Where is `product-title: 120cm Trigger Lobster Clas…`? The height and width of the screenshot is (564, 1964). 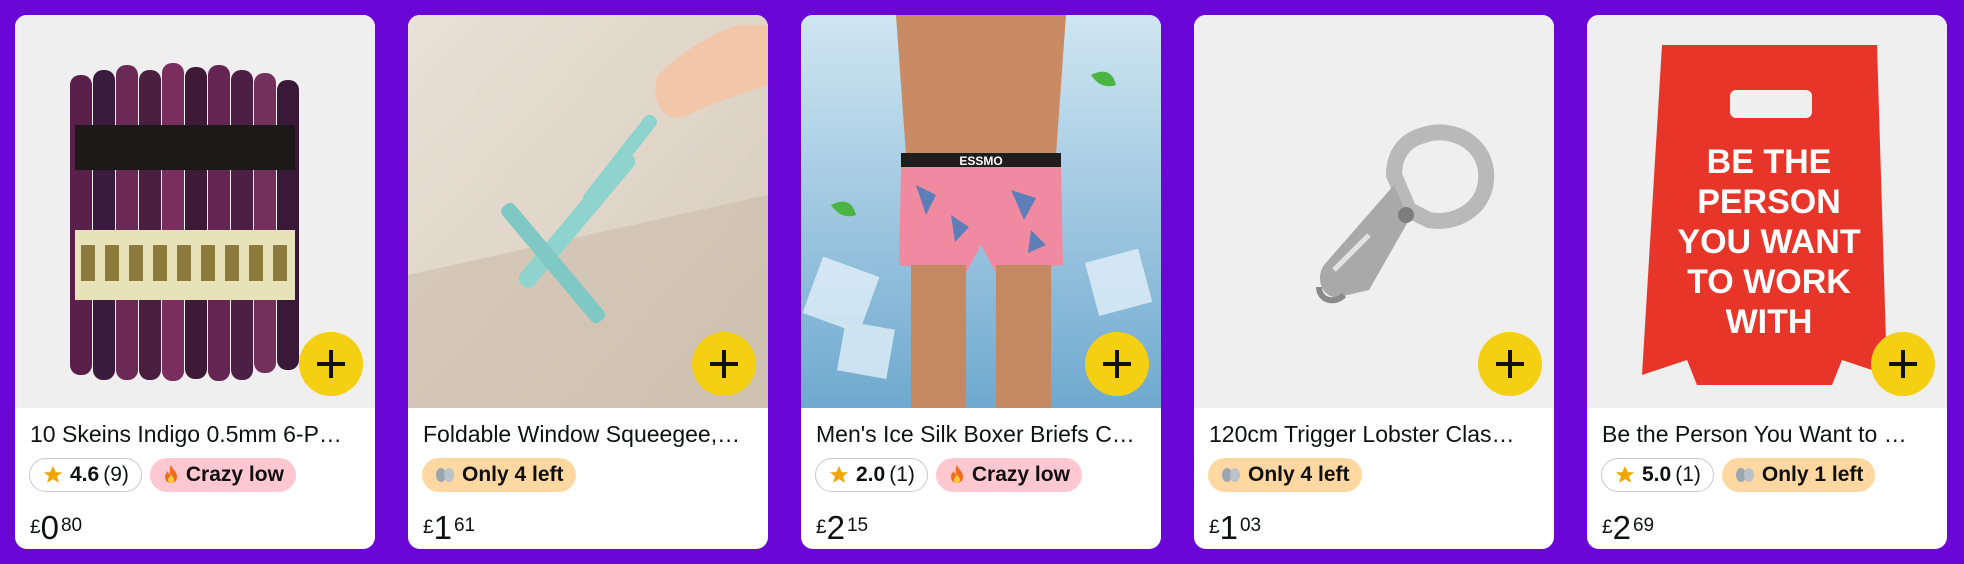
product-title: 120cm Trigger Lobster Clas… is located at coordinates (1375, 434).